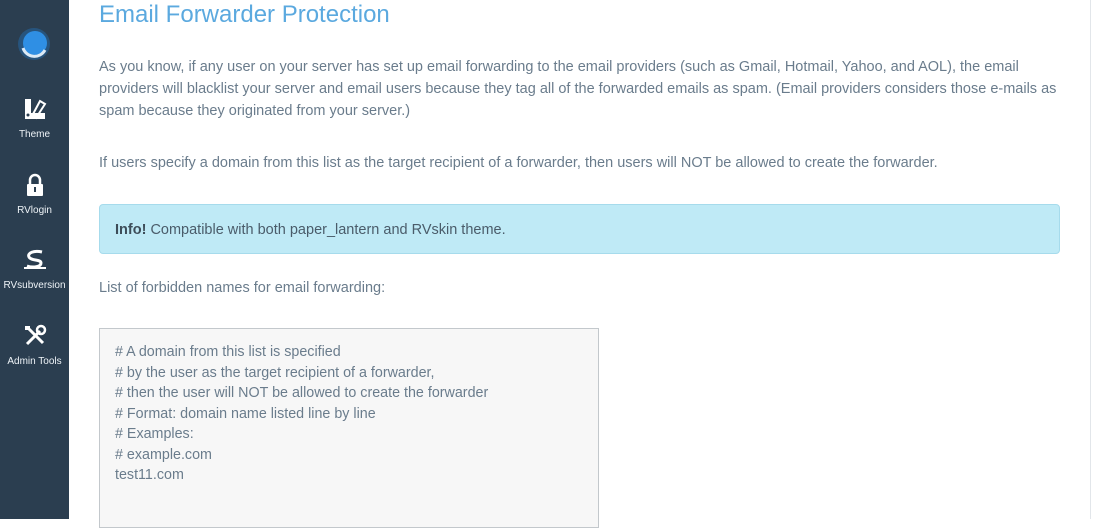 The height and width of the screenshot is (528, 1094). What do you see at coordinates (154, 434) in the screenshot?
I see `editor-line: # Examples:` at bounding box center [154, 434].